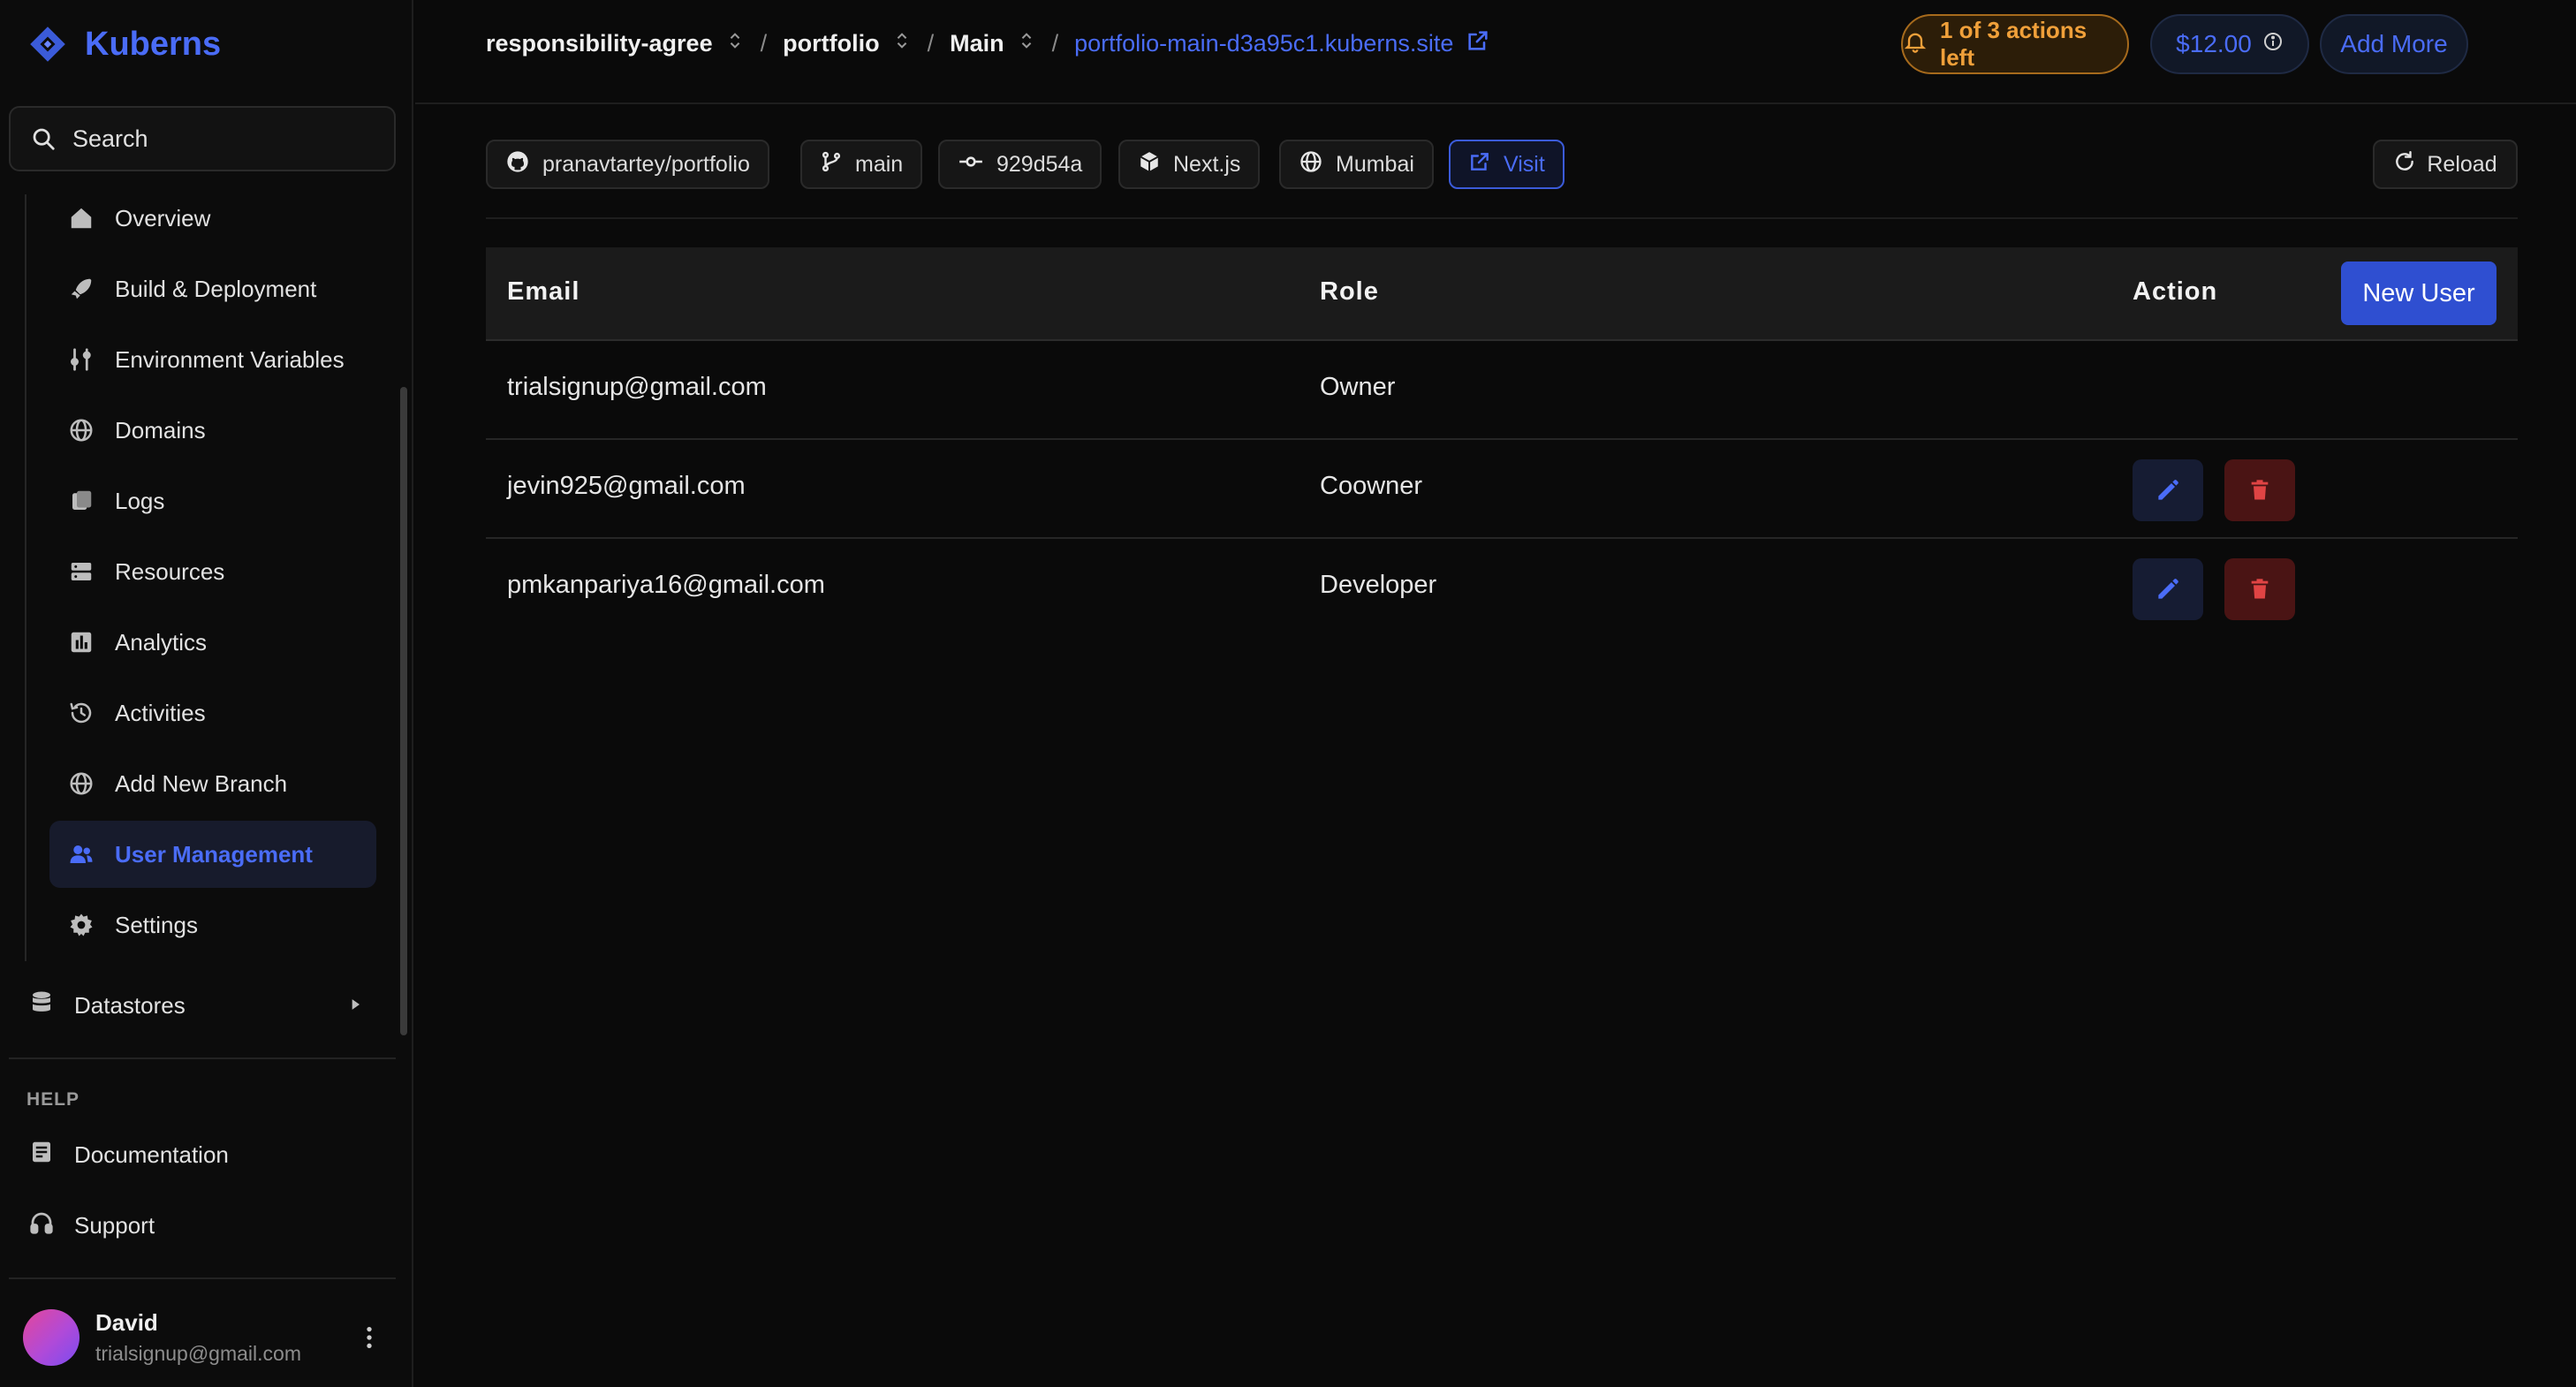 This screenshot has width=2576, height=1387. I want to click on sidebar-item-settings: Settings, so click(213, 925).